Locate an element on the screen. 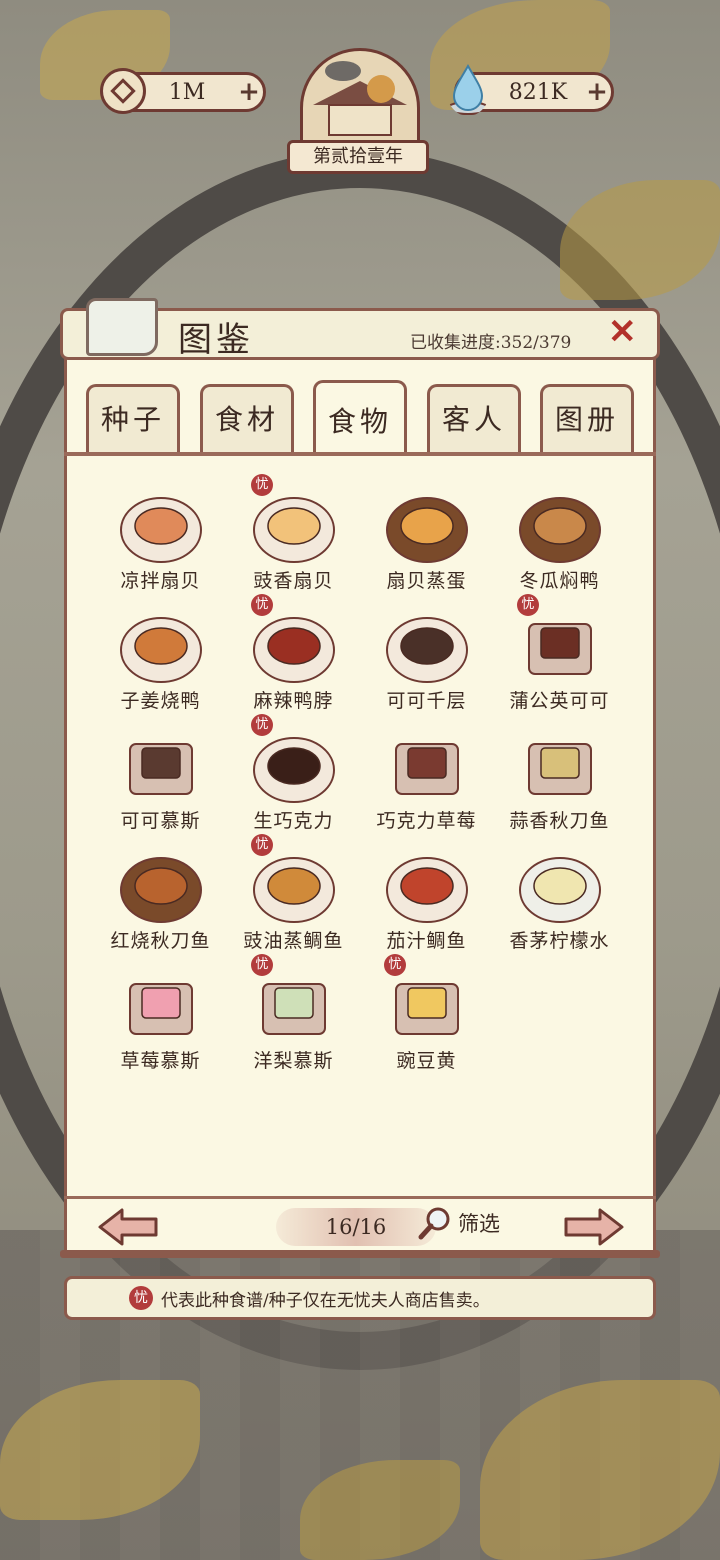 This screenshot has width=720, height=1560. food-item-name: 草莓慕斯 is located at coordinates (160, 1061).